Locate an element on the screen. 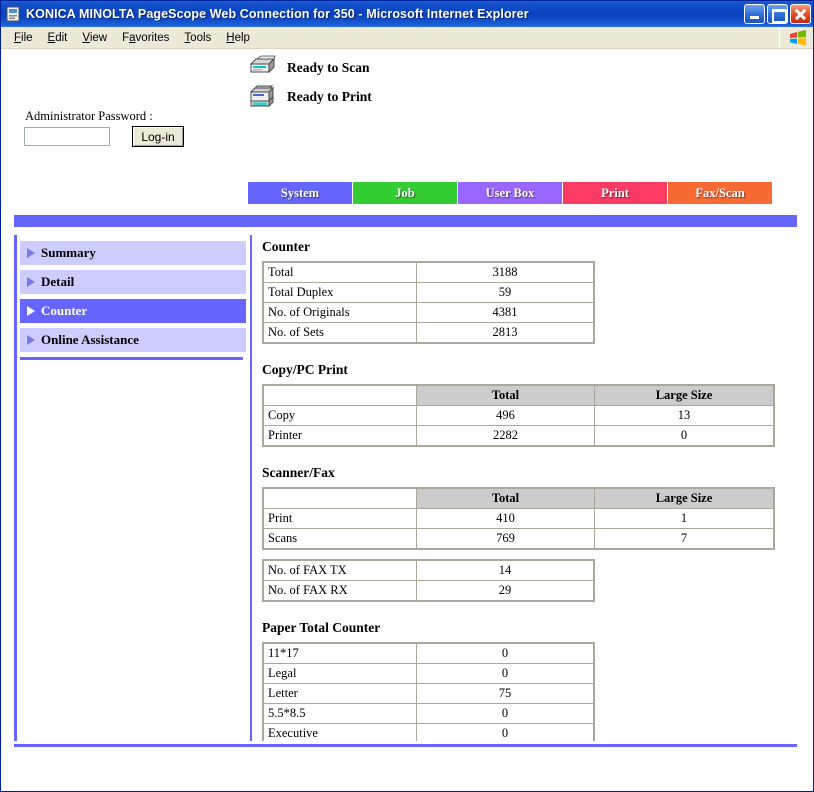 The width and height of the screenshot is (814, 792). tab-user-box: User Box is located at coordinates (510, 193).